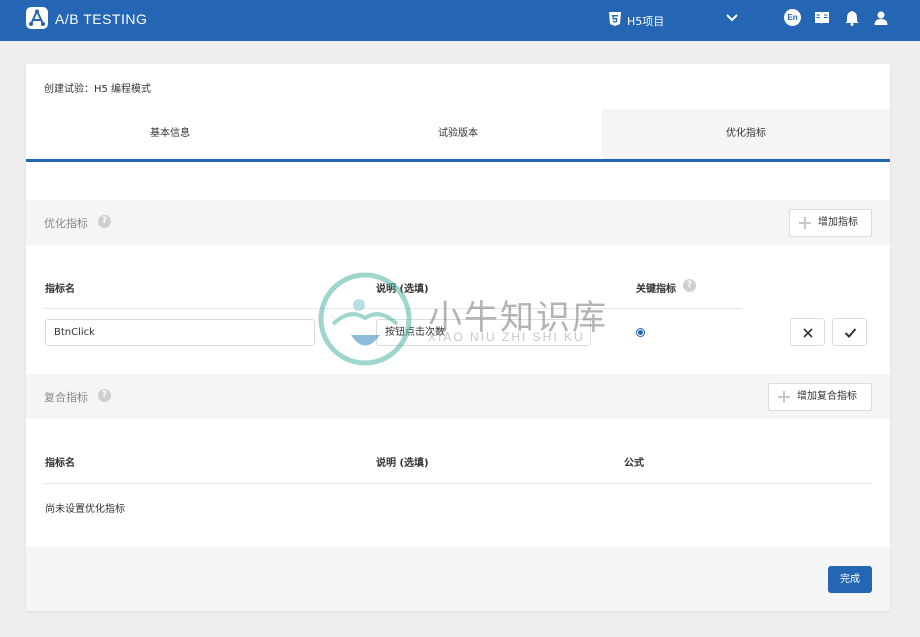 The image size is (920, 637). I want to click on top-bar: A/B TESTING H5项目 En, so click(460, 20).